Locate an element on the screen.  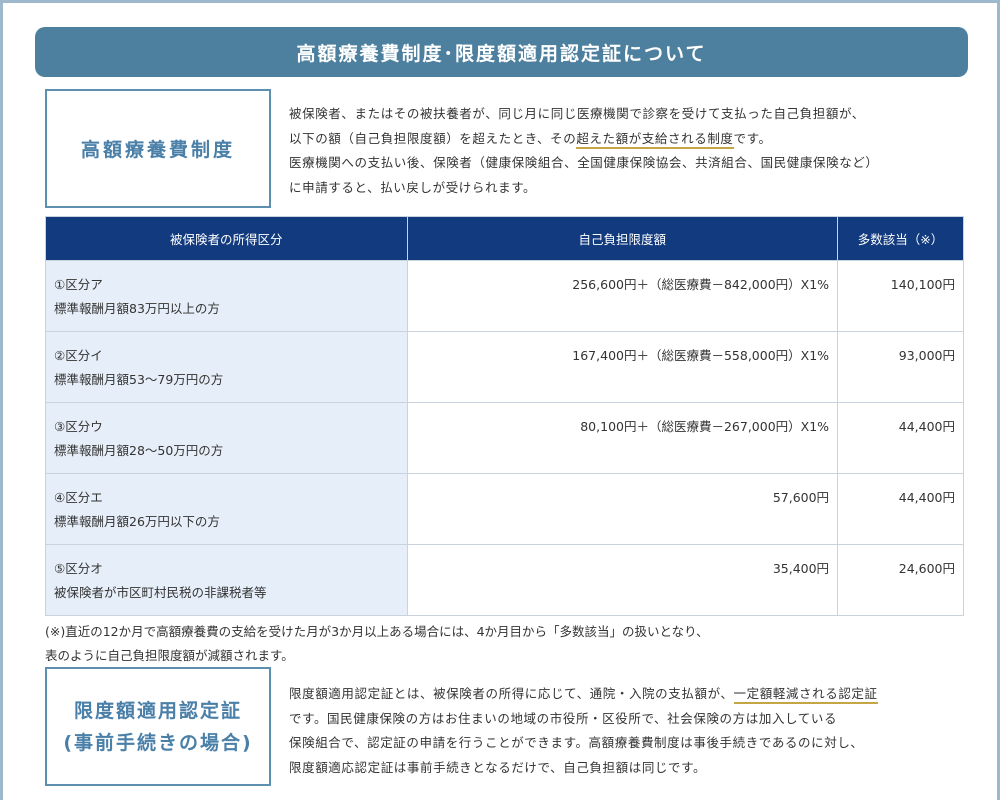
table-header-row: 被保険者の所得区分 自己負担限度額 多数該当（※） is located at coordinates (504, 238).